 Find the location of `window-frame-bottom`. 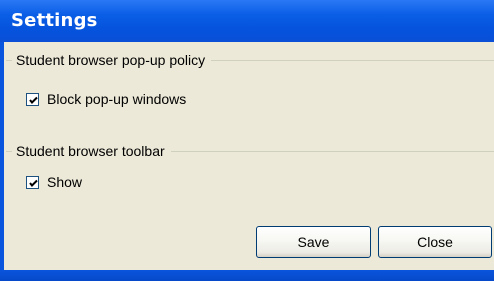

window-frame-bottom is located at coordinates (247, 275).